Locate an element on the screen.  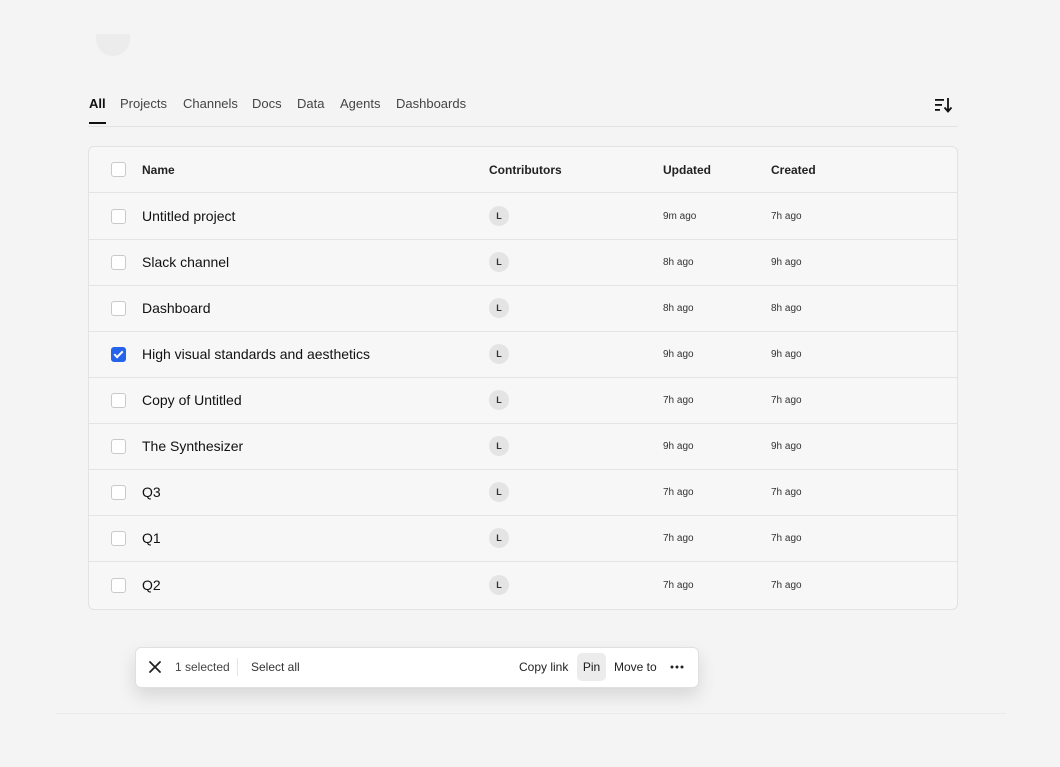
column-header-updated: Updated is located at coordinates (687, 170).